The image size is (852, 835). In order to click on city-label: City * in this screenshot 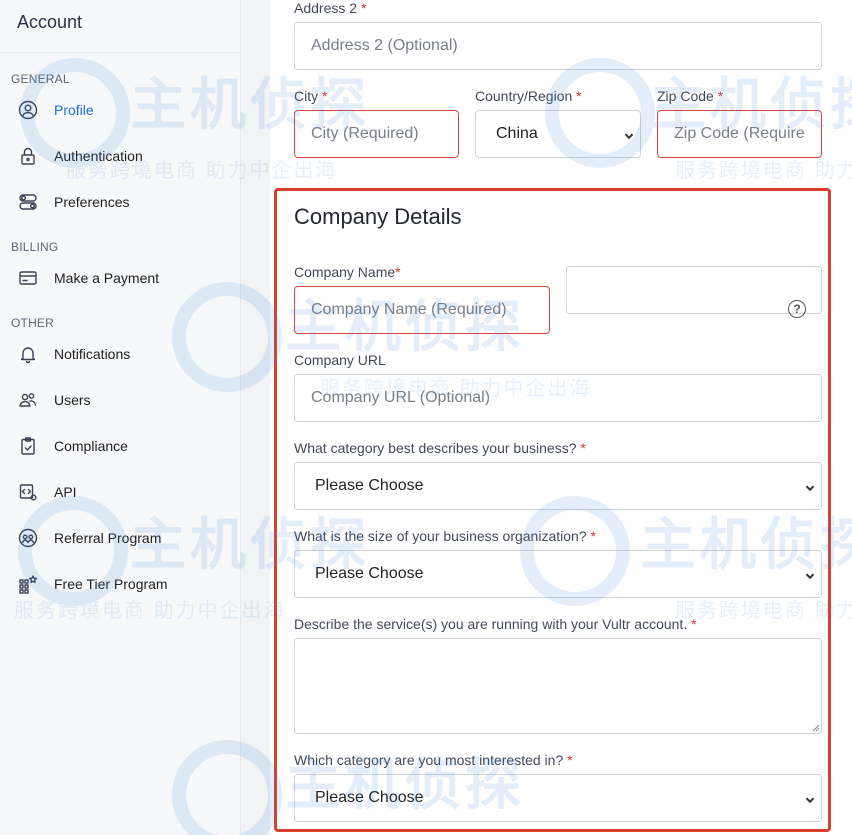, I will do `click(311, 96)`.